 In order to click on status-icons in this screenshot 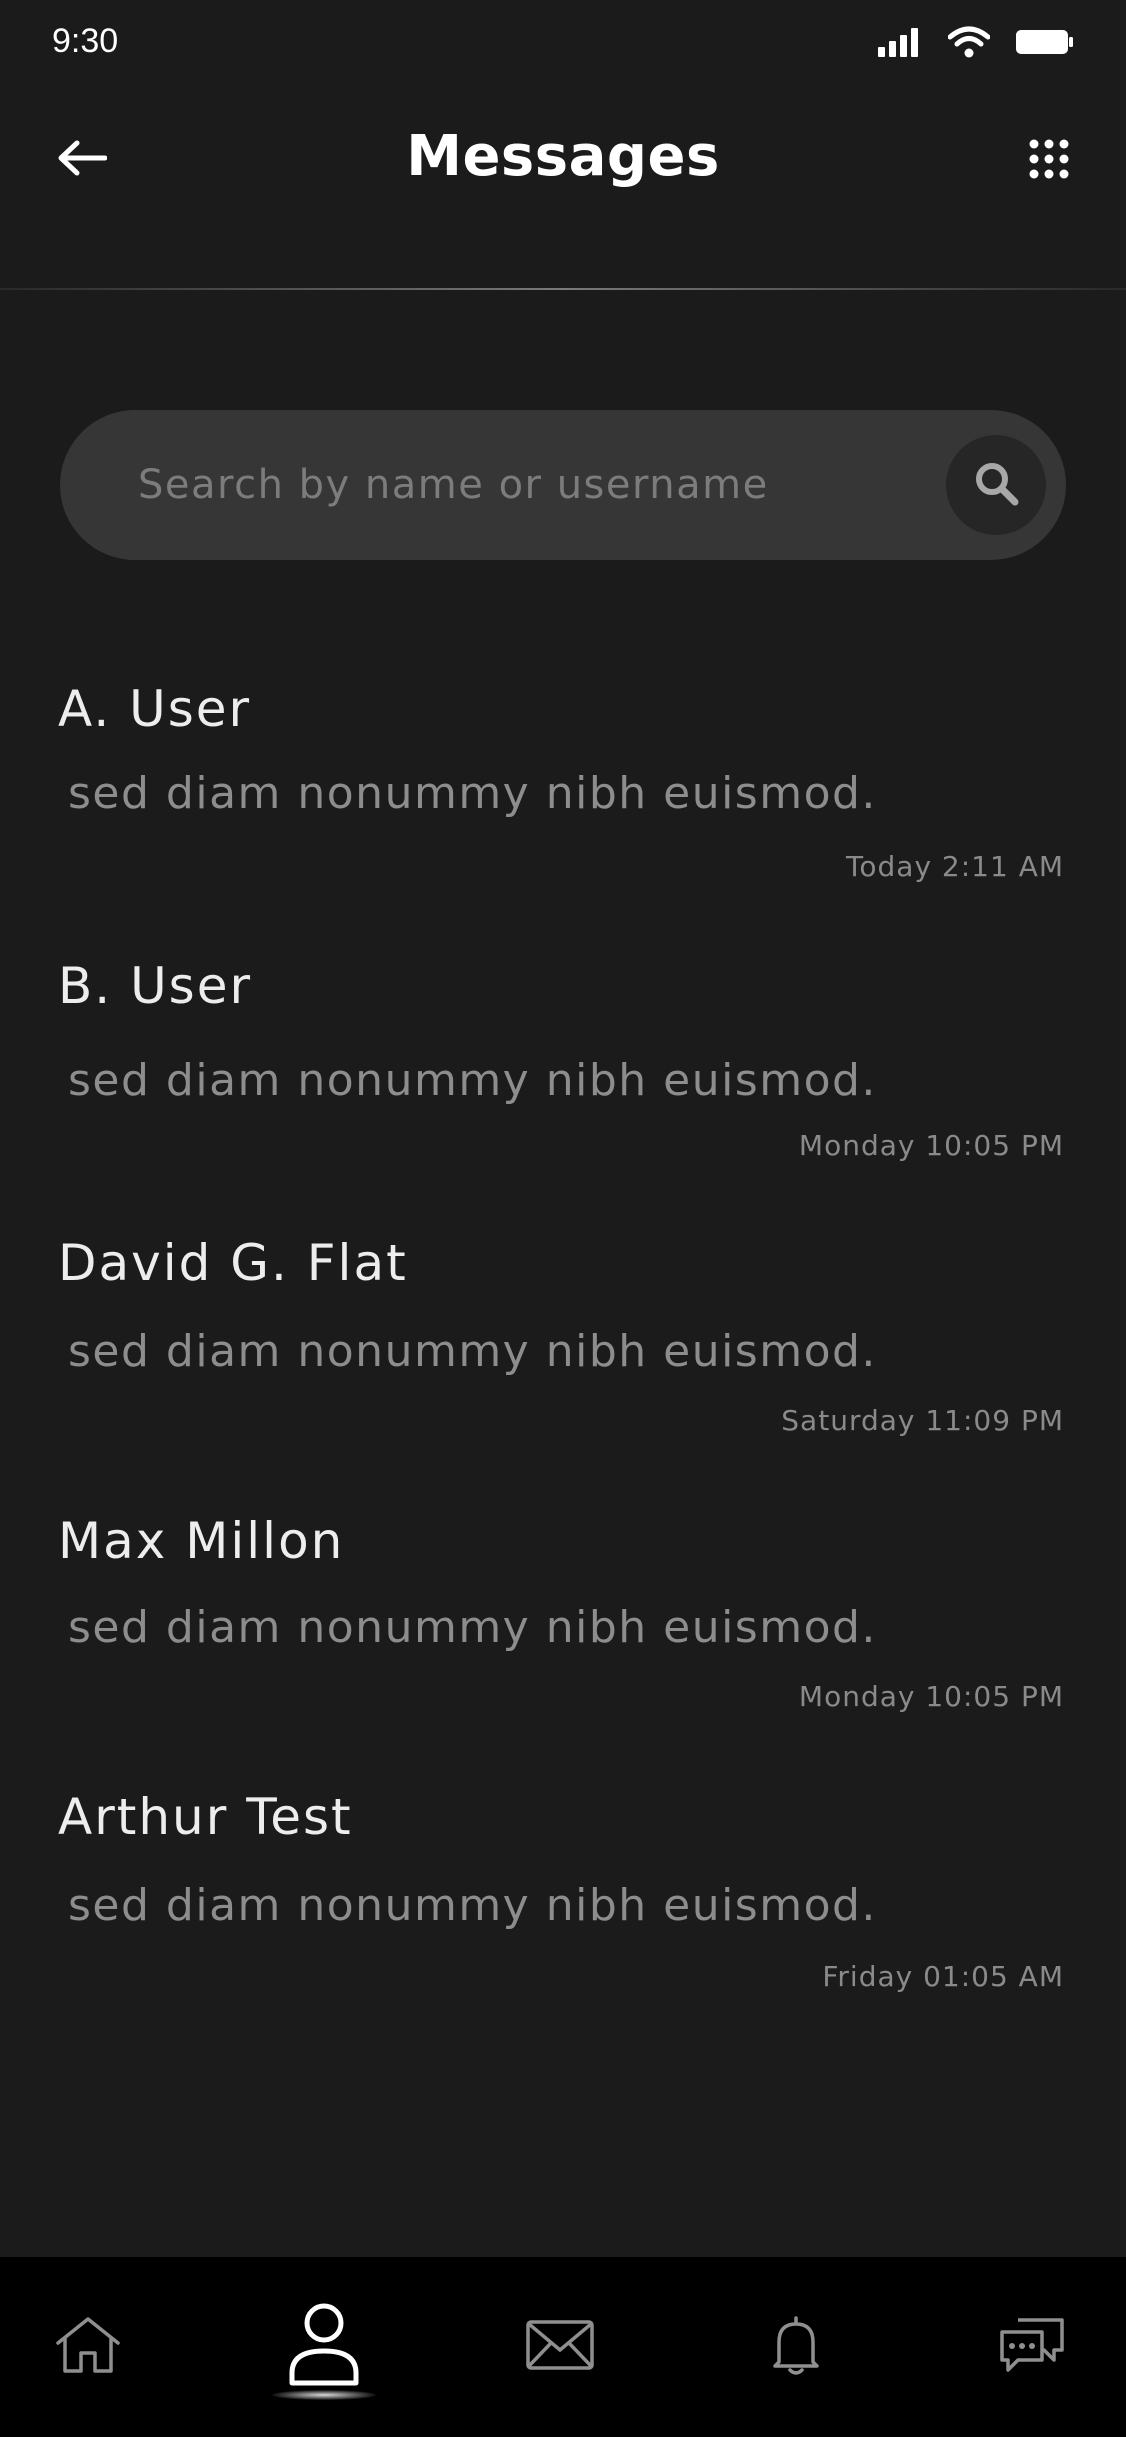, I will do `click(976, 44)`.